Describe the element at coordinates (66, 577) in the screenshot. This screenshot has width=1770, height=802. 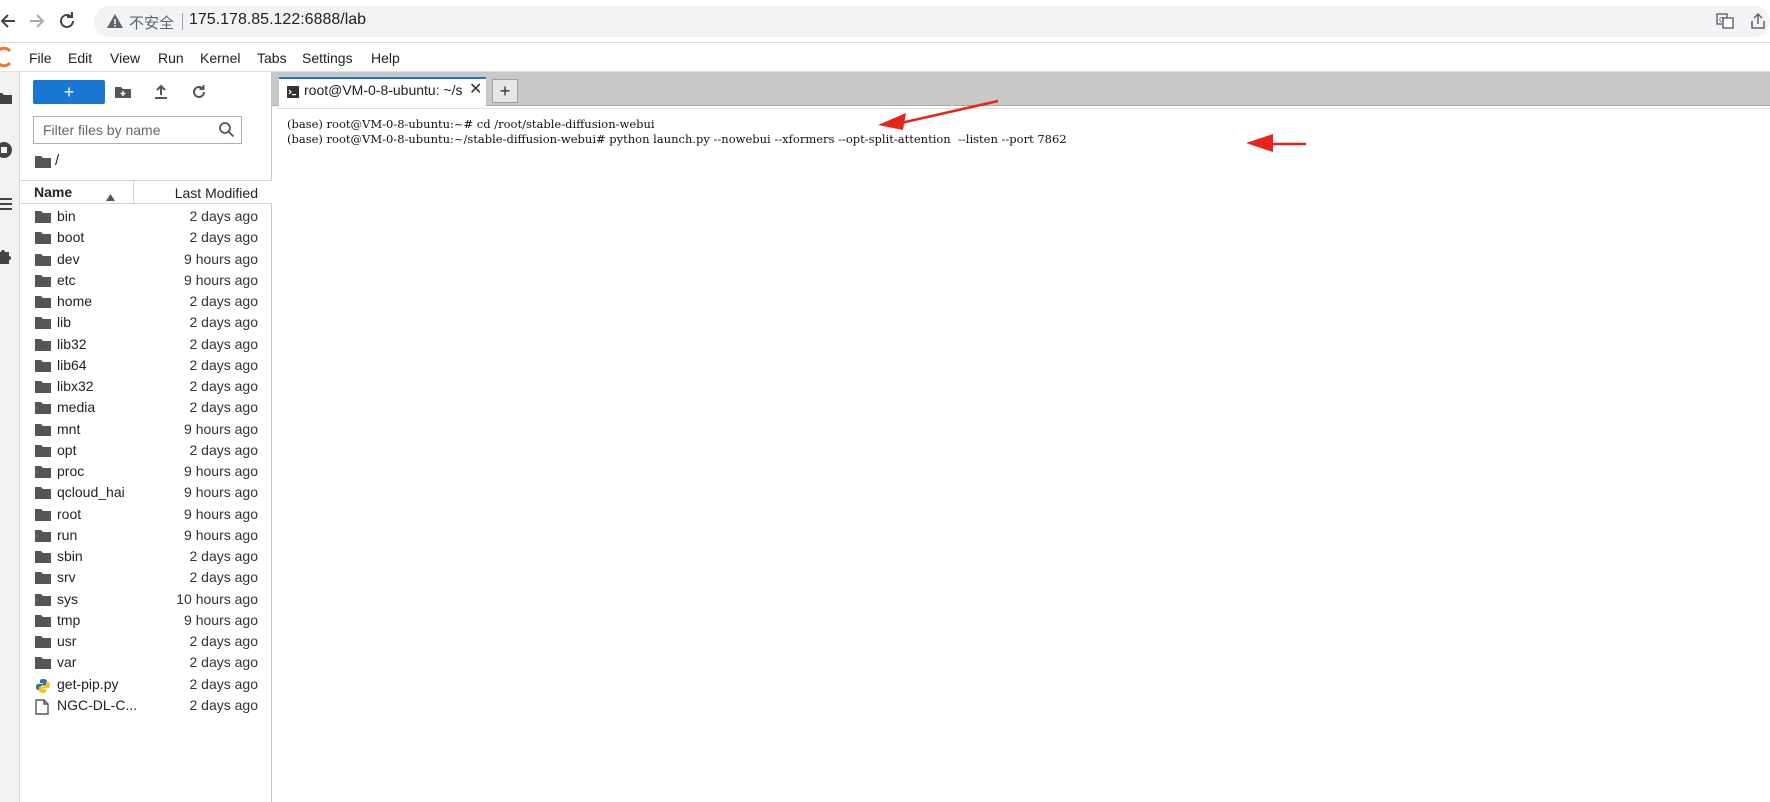
I see `file-name: srv` at that location.